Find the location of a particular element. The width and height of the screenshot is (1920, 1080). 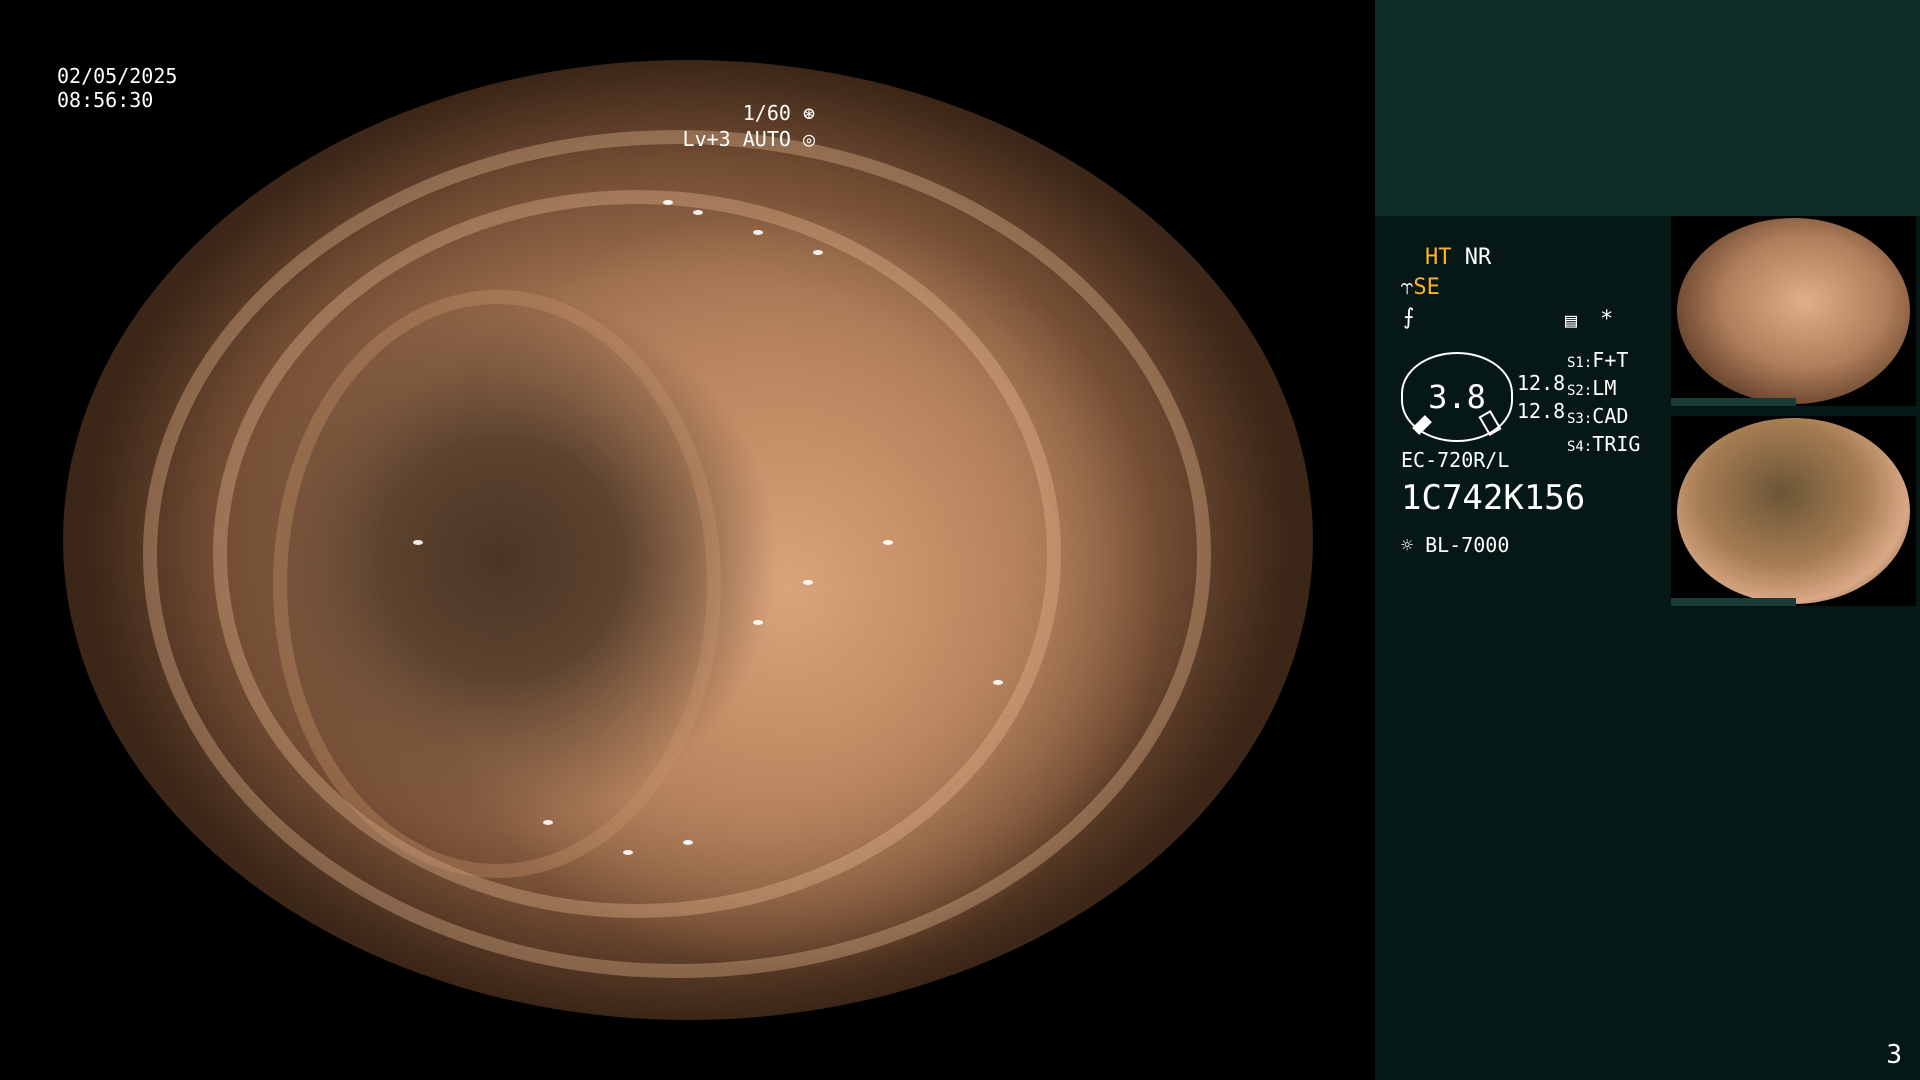

readout-2: 12.8 is located at coordinates (1541, 411).